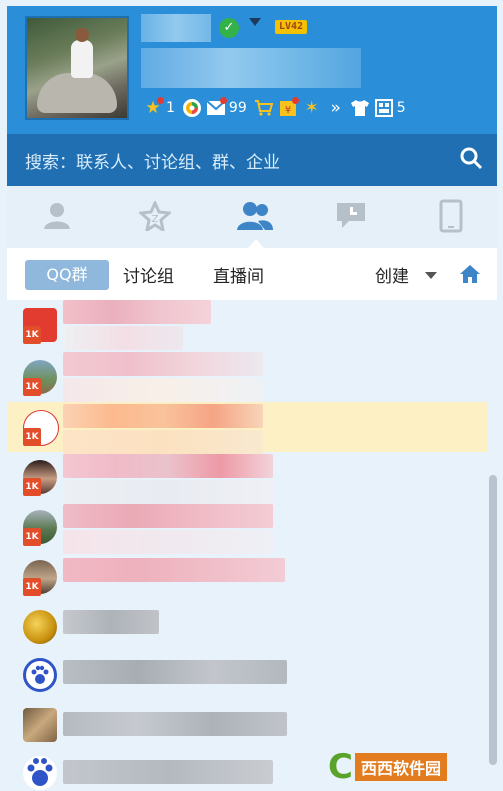  I want to click on tab-discussion: 讨论组, so click(148, 274).